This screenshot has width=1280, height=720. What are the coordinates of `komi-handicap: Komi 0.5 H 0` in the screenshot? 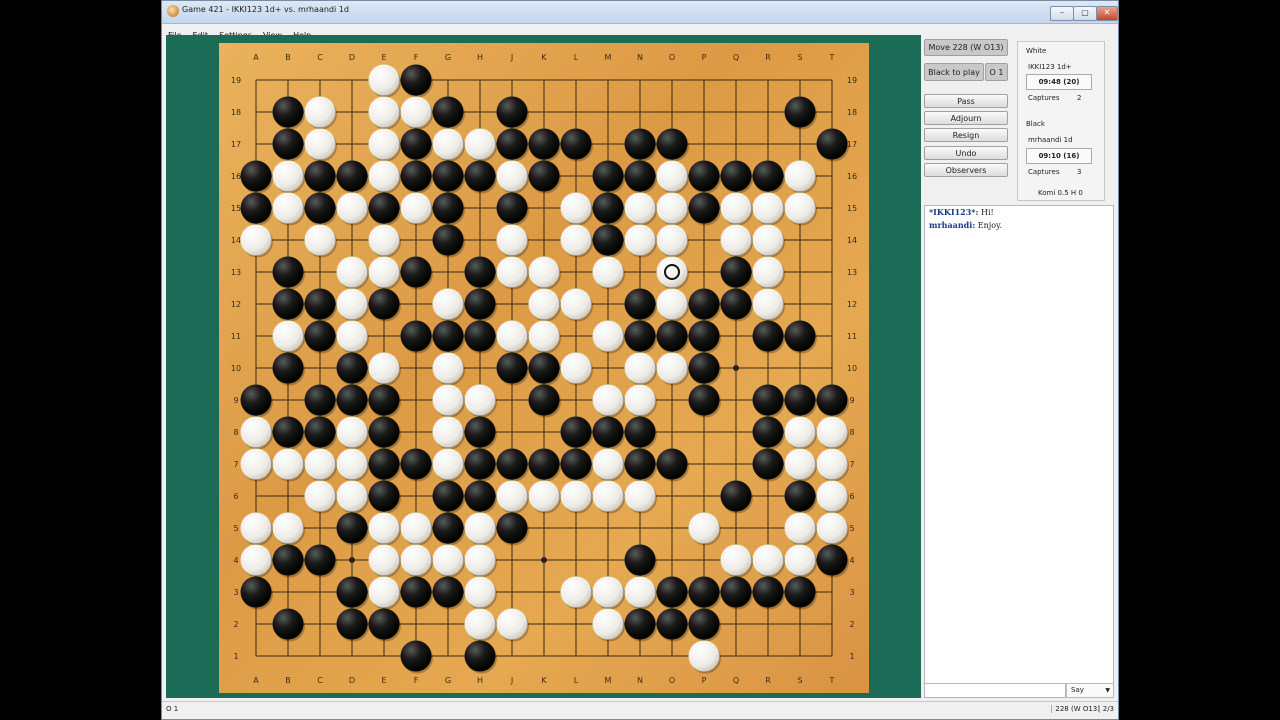 It's located at (1060, 193).